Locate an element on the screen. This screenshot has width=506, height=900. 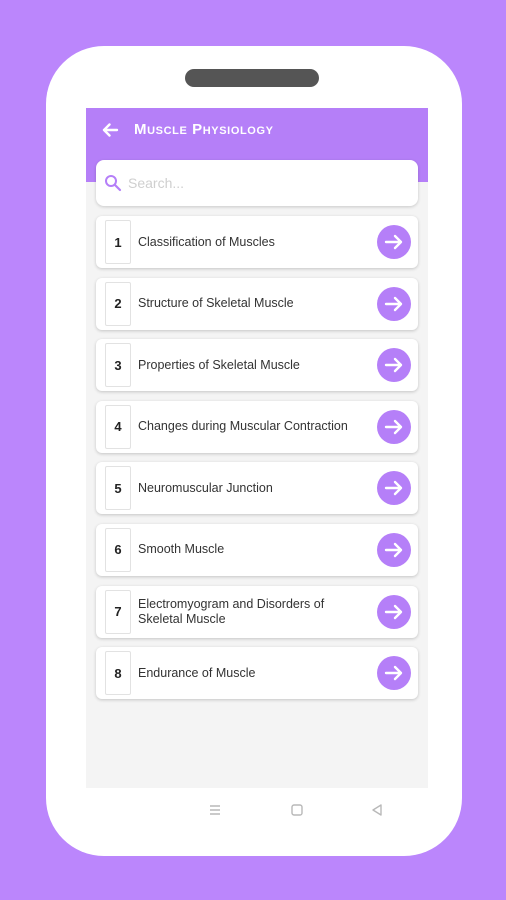
chapter-number: 1 is located at coordinates (118, 242).